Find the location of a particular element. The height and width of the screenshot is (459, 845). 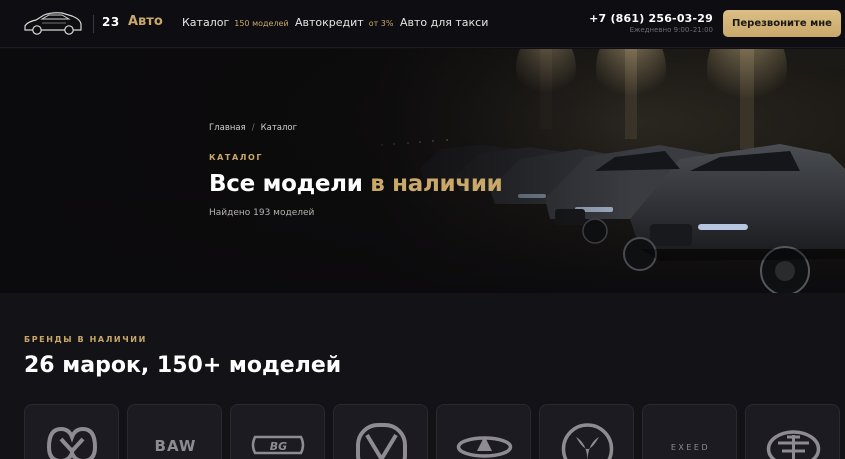

nav-taxi-label: Авто для такси is located at coordinates (444, 22).